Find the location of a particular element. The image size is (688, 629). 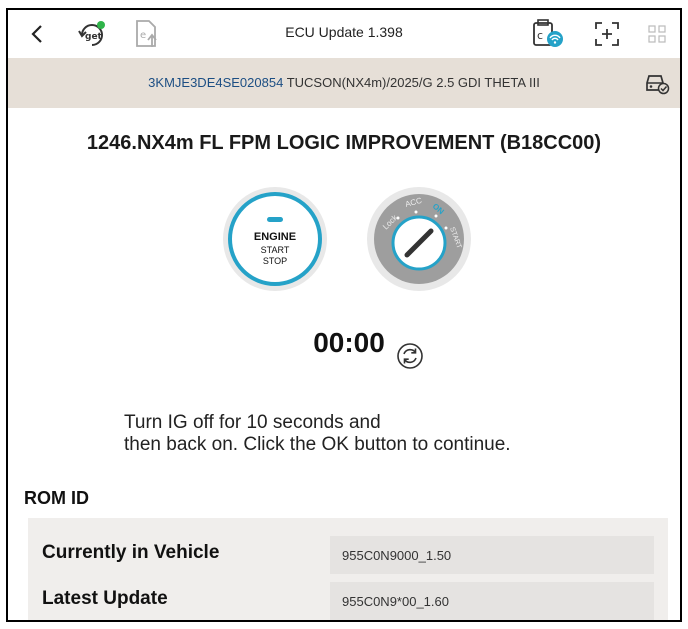

svg-text: c is located at coordinates (540, 35).